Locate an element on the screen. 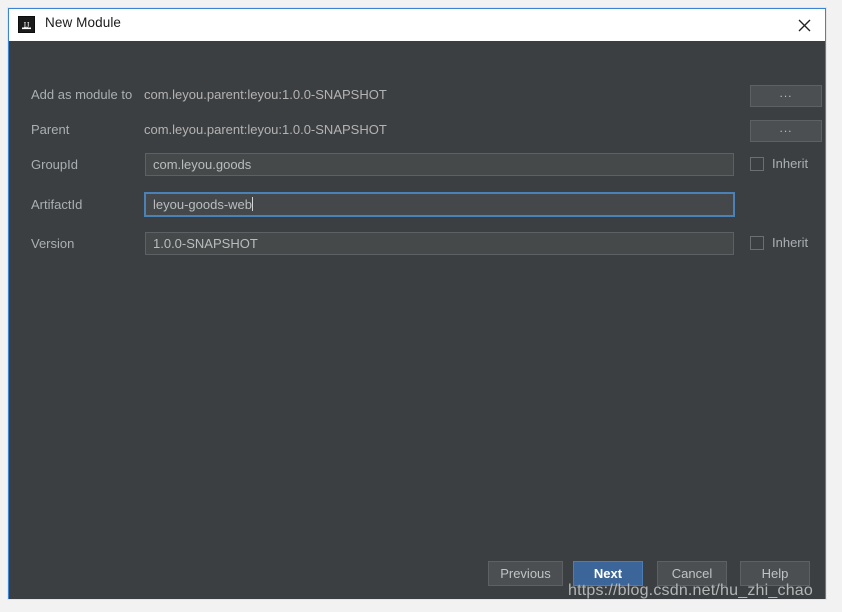 This screenshot has width=842, height=612. dialog-title-bar: IJ New Module is located at coordinates (417, 25).